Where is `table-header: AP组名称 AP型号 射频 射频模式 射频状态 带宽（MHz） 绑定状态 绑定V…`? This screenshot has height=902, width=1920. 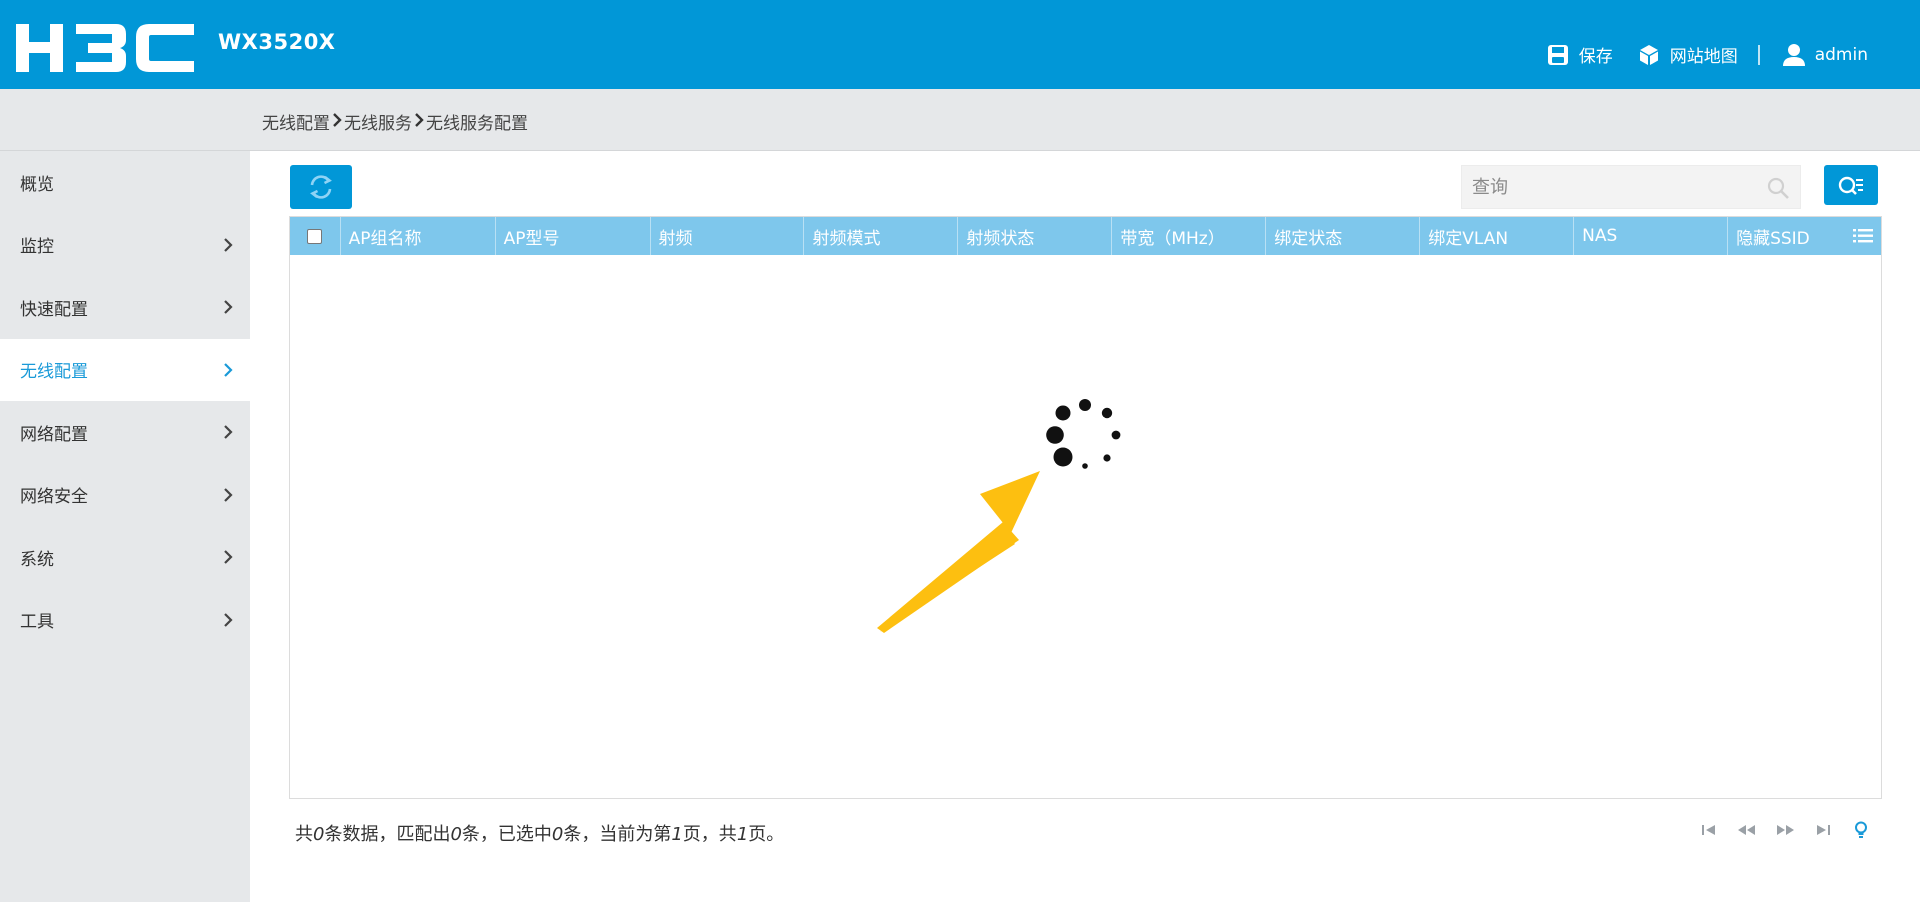
table-header: AP组名称 AP型号 射频 射频模式 射频状态 带宽（MHz） 绑定状态 绑定V… is located at coordinates (1085, 236).